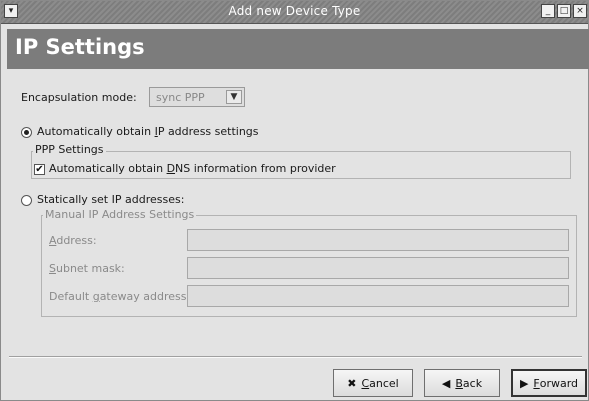 This screenshot has width=589, height=401. Describe the element at coordinates (378, 240) in the screenshot. I see `address-input` at that location.